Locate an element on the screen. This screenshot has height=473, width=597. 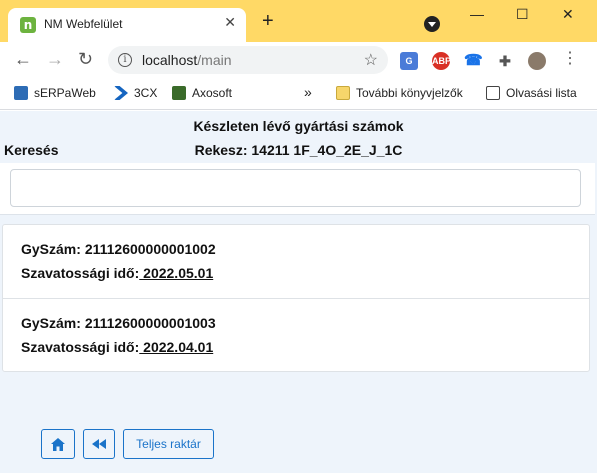
adblock-plus-icon: ABP is located at coordinates (441, 61).